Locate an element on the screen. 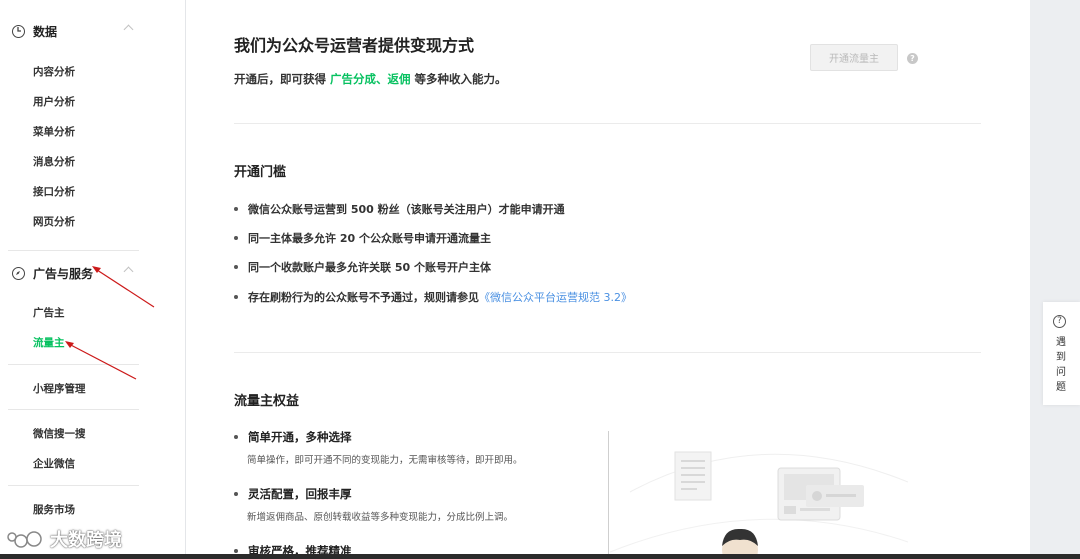 The width and height of the screenshot is (1080, 559). open-traffic-owner-button: 开通流量主 is located at coordinates (854, 57).